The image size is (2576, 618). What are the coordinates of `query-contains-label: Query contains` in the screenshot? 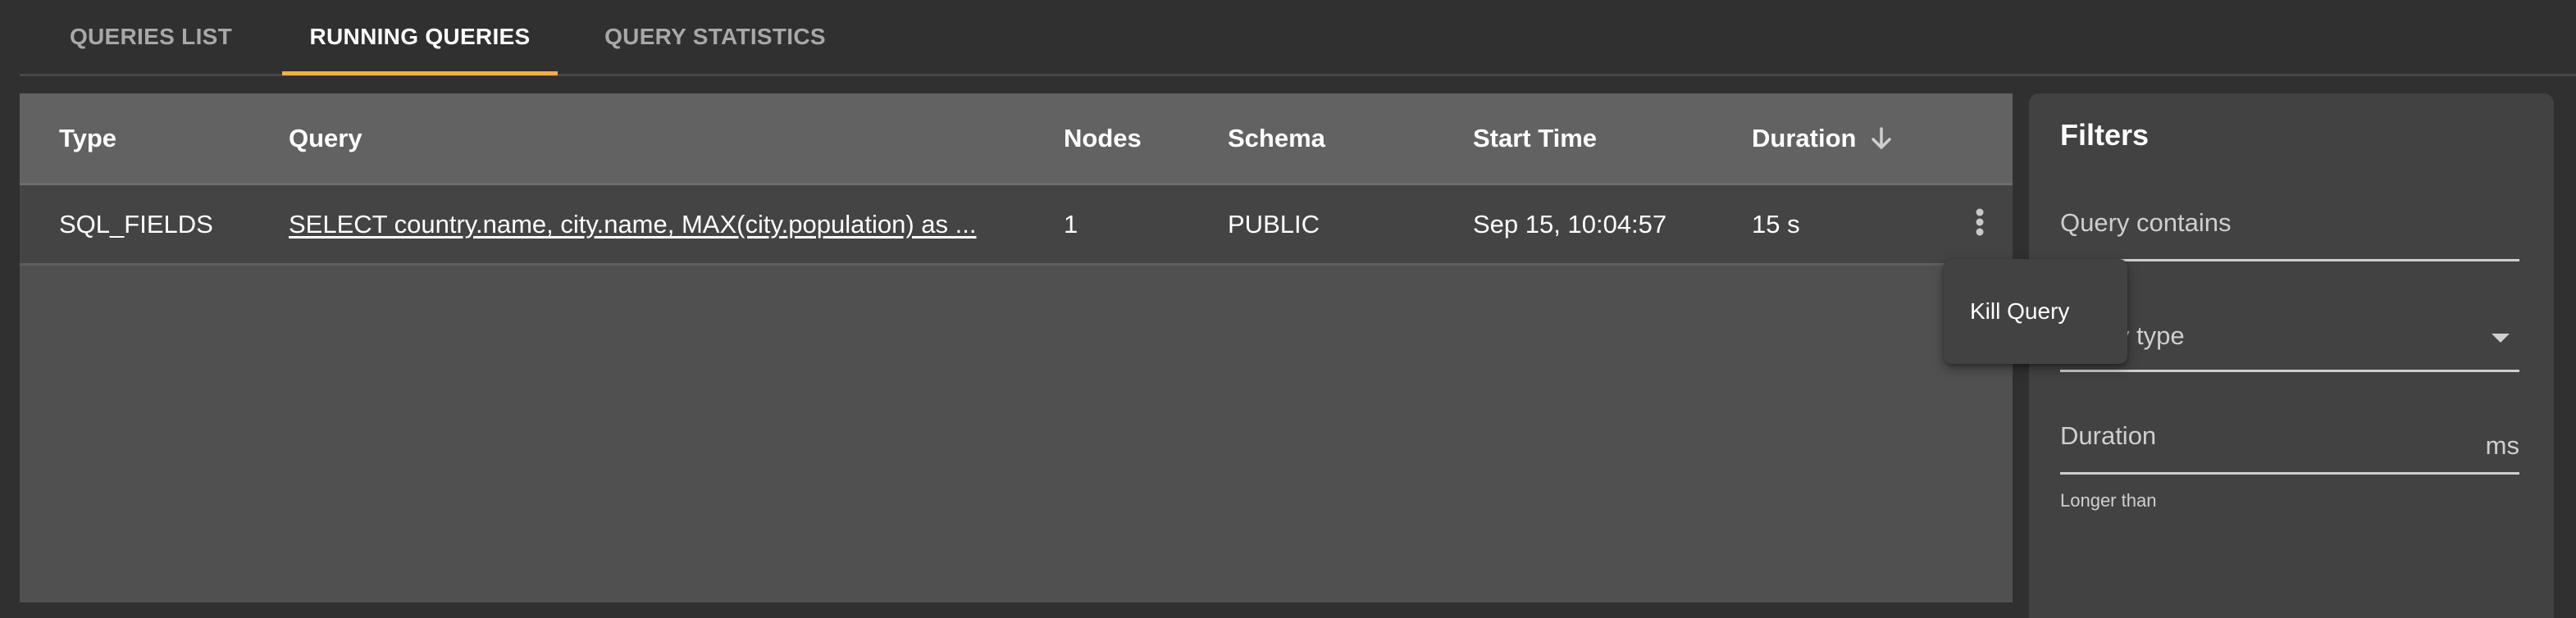 It's located at (2146, 222).